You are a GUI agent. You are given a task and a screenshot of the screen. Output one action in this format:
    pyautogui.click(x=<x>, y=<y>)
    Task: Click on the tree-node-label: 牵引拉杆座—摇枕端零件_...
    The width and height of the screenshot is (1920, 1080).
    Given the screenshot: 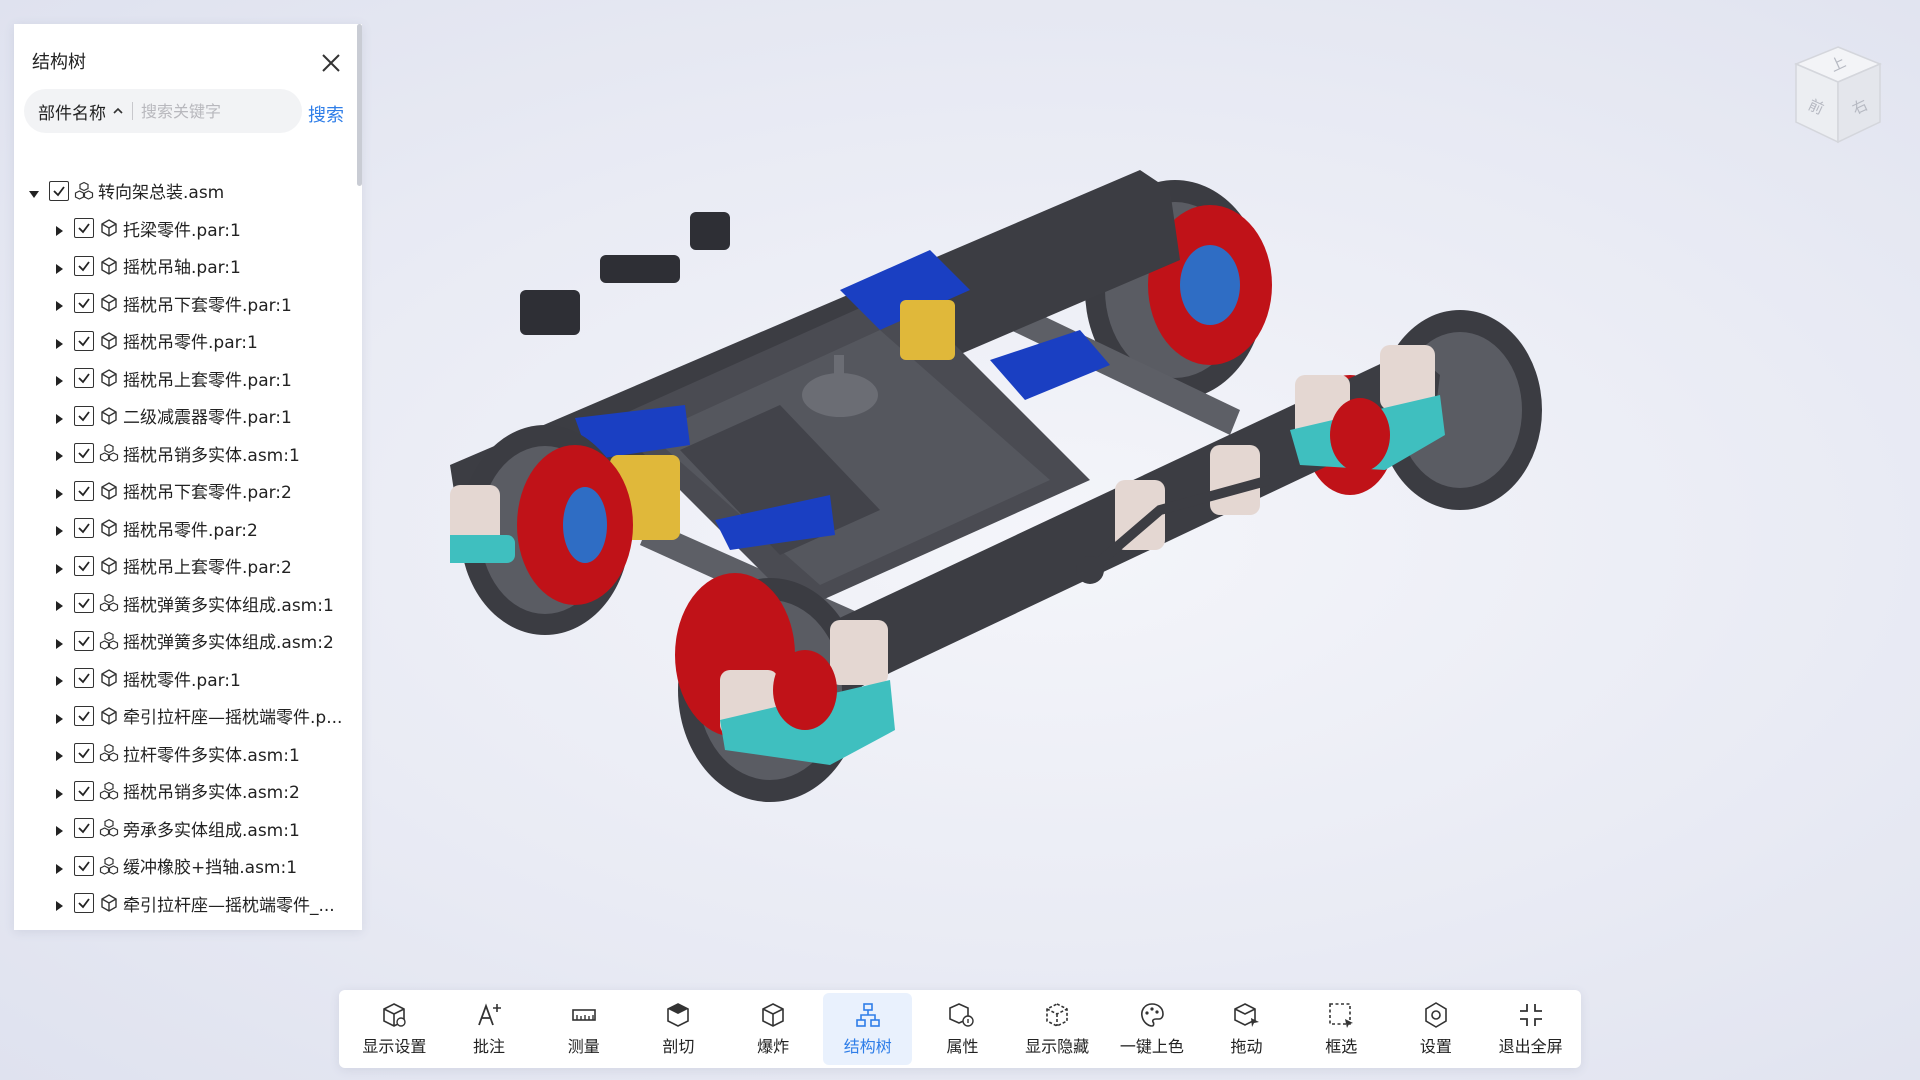 What is the action you would take?
    pyautogui.click(x=229, y=905)
    